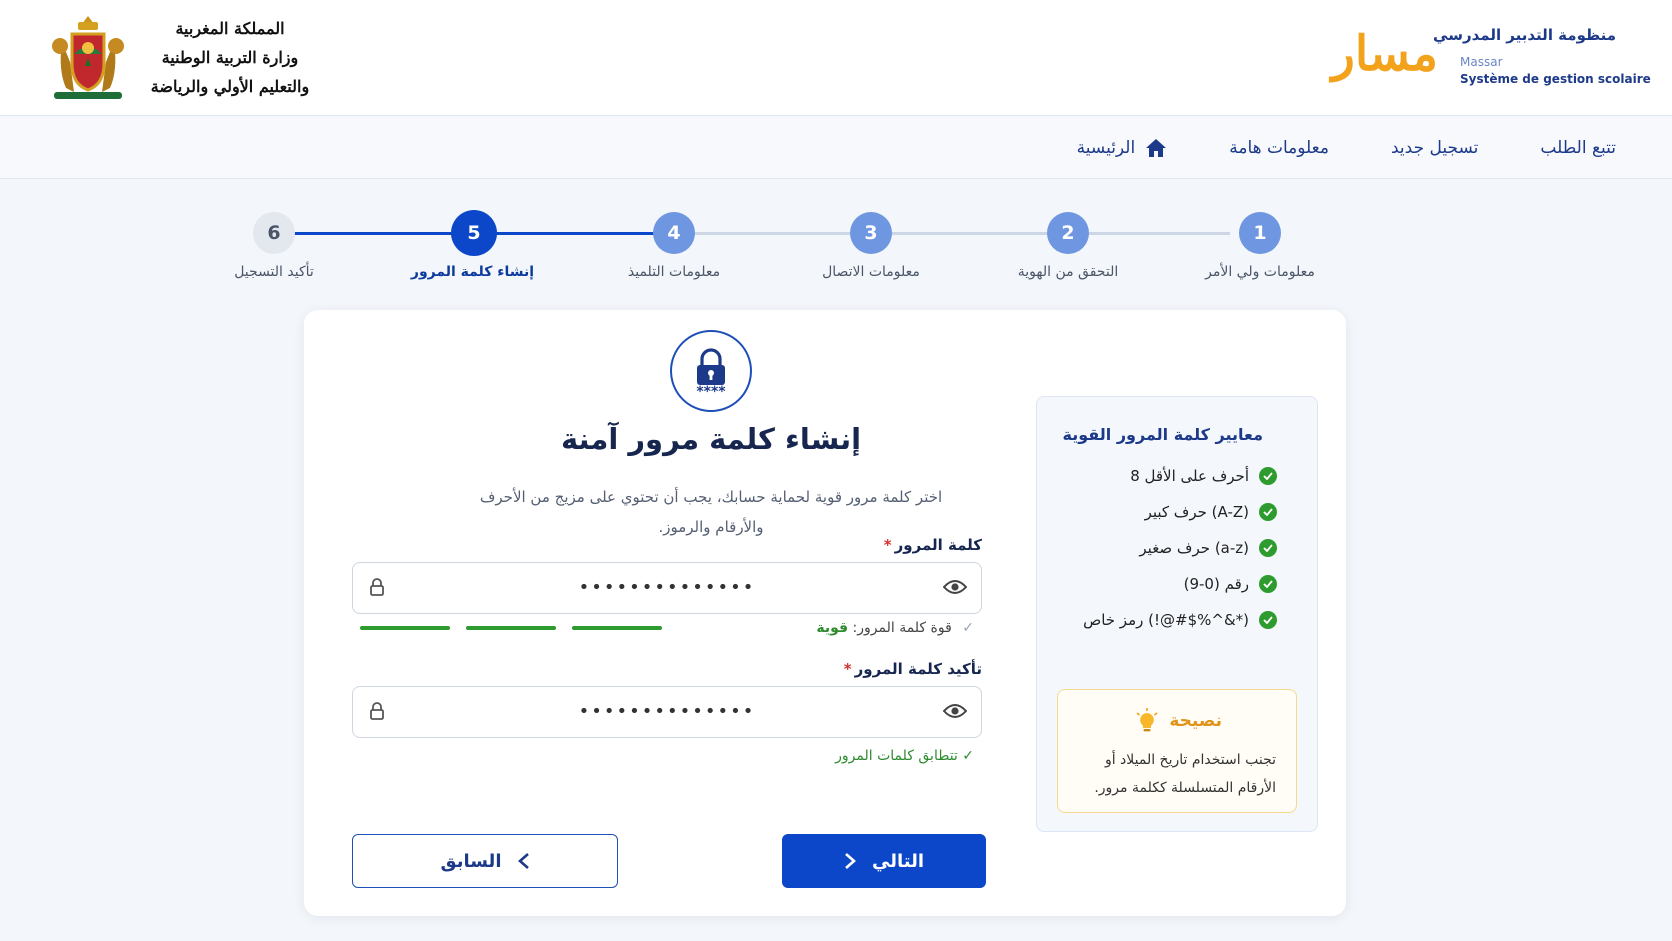  I want to click on home-icon, so click(1156, 148).